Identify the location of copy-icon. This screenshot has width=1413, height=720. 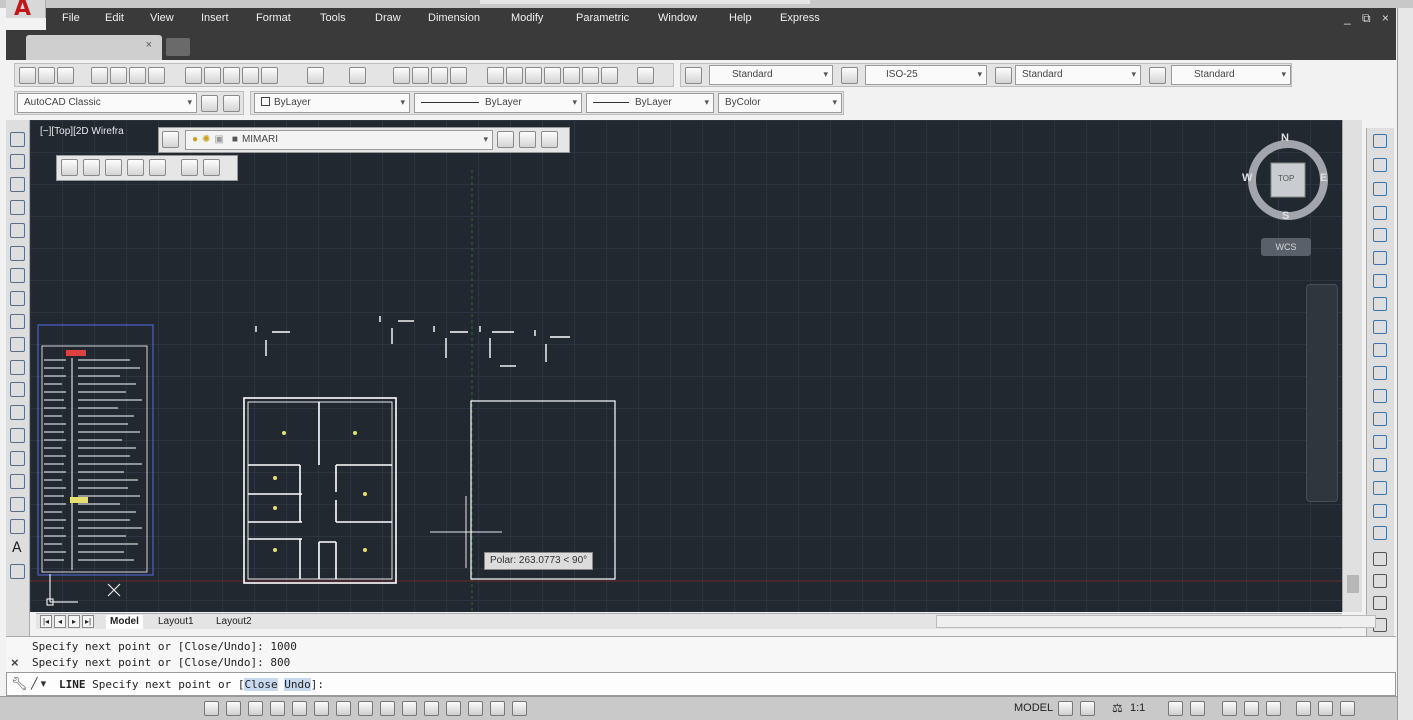
(212, 75).